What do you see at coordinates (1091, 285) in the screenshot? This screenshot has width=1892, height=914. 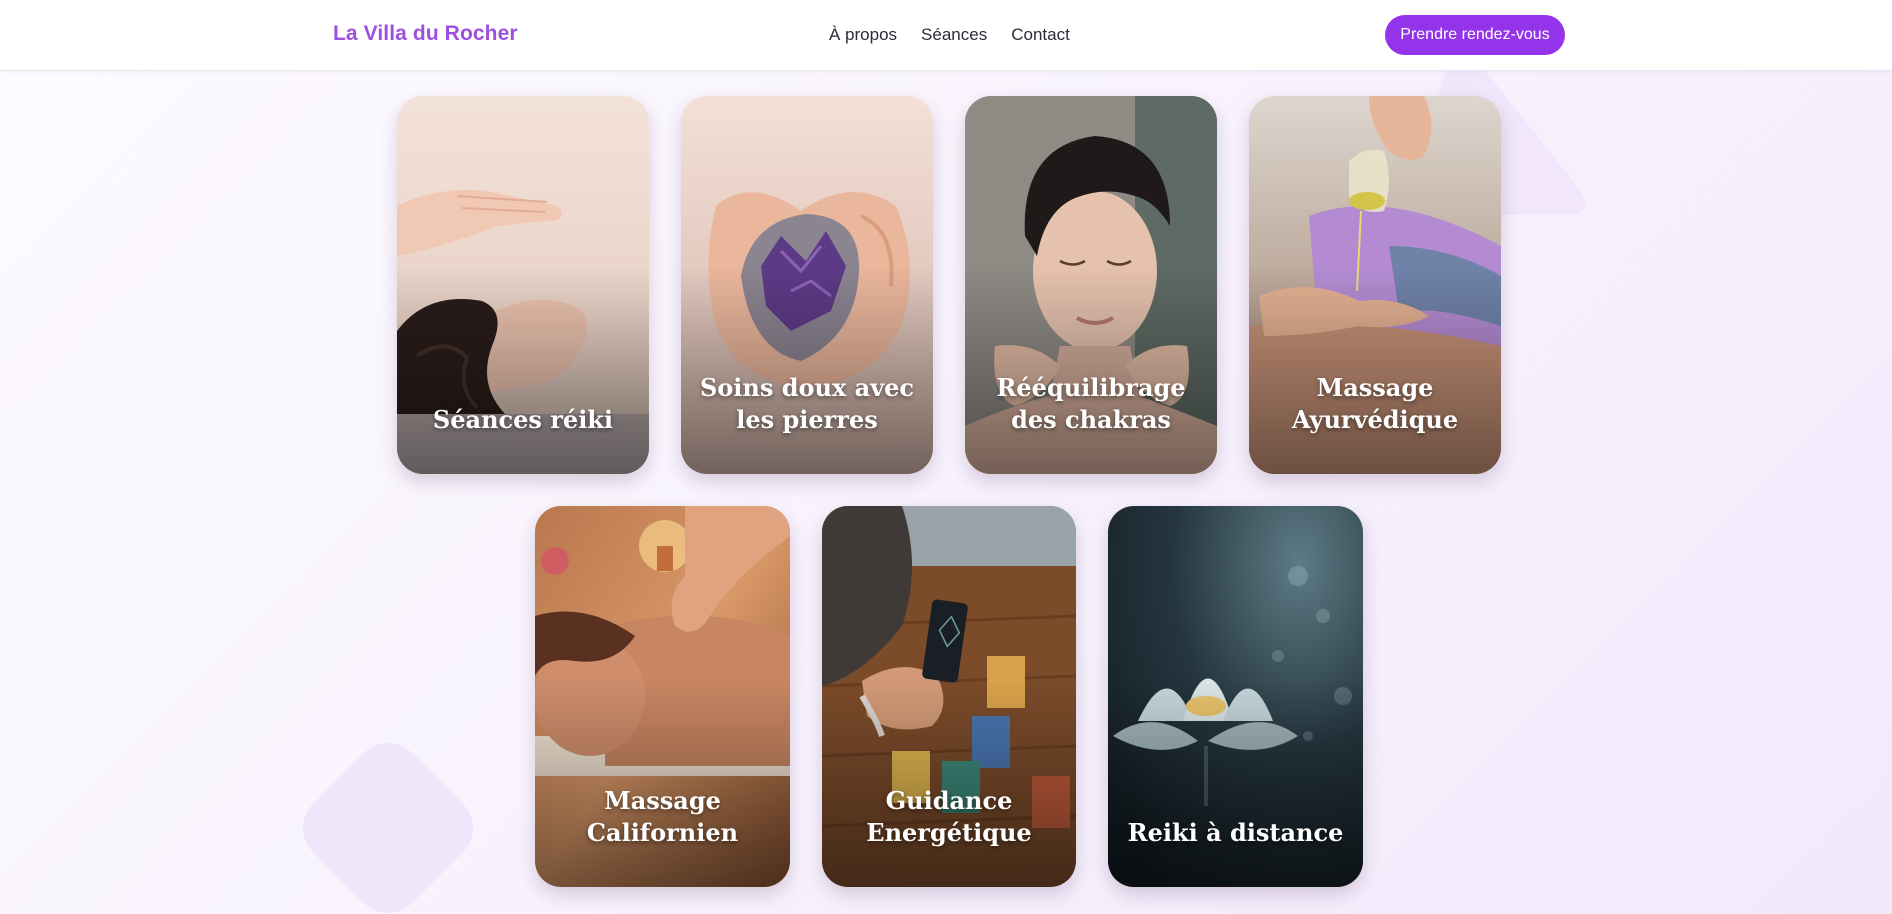 I see `service-card-chakras: Rééquilibrage des chakras` at bounding box center [1091, 285].